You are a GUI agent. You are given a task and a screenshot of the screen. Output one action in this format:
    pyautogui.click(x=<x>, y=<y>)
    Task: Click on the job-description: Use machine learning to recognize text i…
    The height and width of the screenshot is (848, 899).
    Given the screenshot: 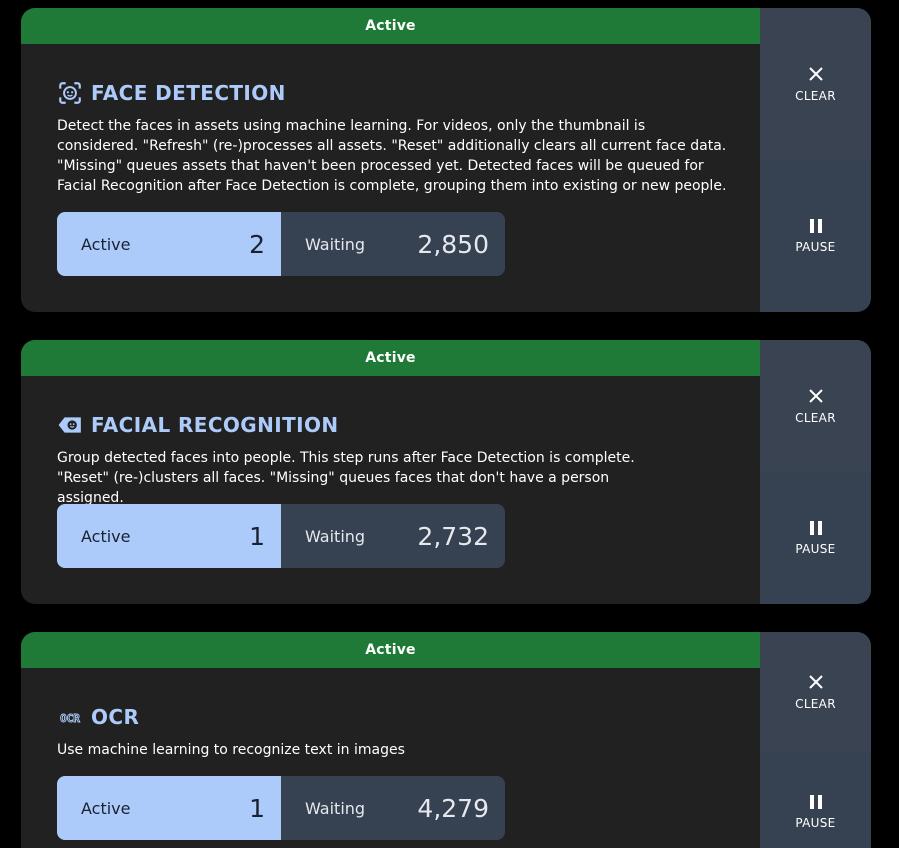 What is the action you would take?
    pyautogui.click(x=231, y=750)
    